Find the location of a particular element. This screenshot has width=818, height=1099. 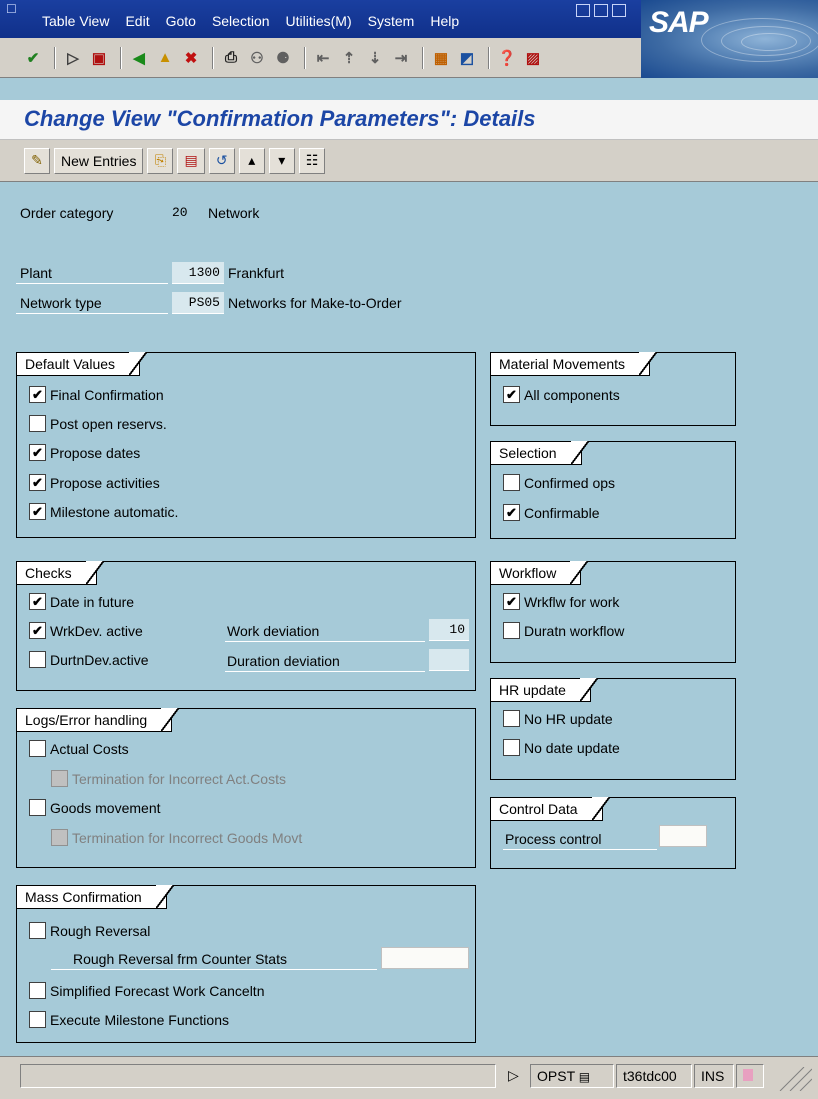

wrkflw-for-work-checkbox: ✔ Wrkflw for work is located at coordinates (561, 601).